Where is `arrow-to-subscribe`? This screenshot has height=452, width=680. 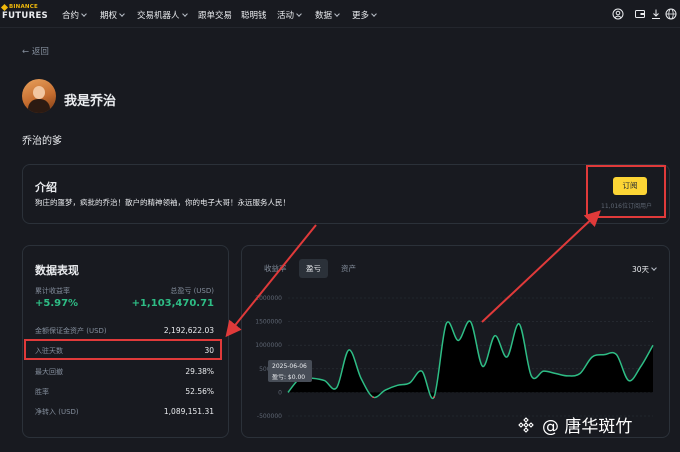
arrow-to-subscribe is located at coordinates (541, 266).